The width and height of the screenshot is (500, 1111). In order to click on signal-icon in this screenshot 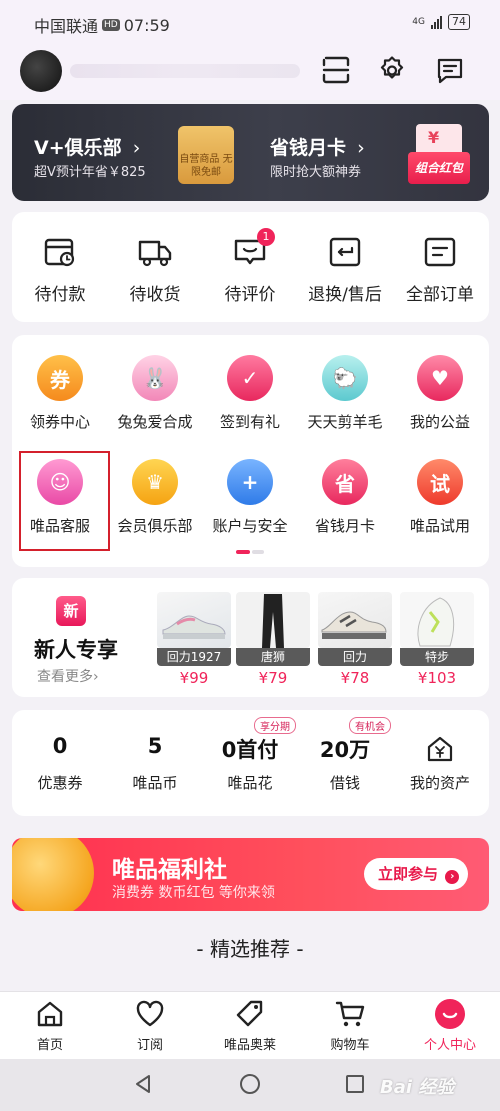, I will do `click(436, 22)`.